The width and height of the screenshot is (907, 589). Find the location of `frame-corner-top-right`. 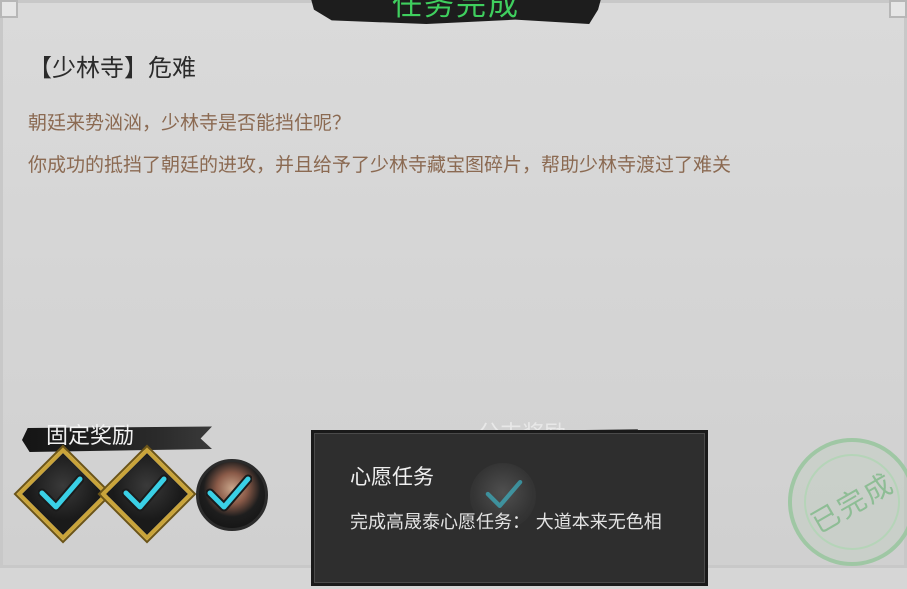

frame-corner-top-right is located at coordinates (898, 9).